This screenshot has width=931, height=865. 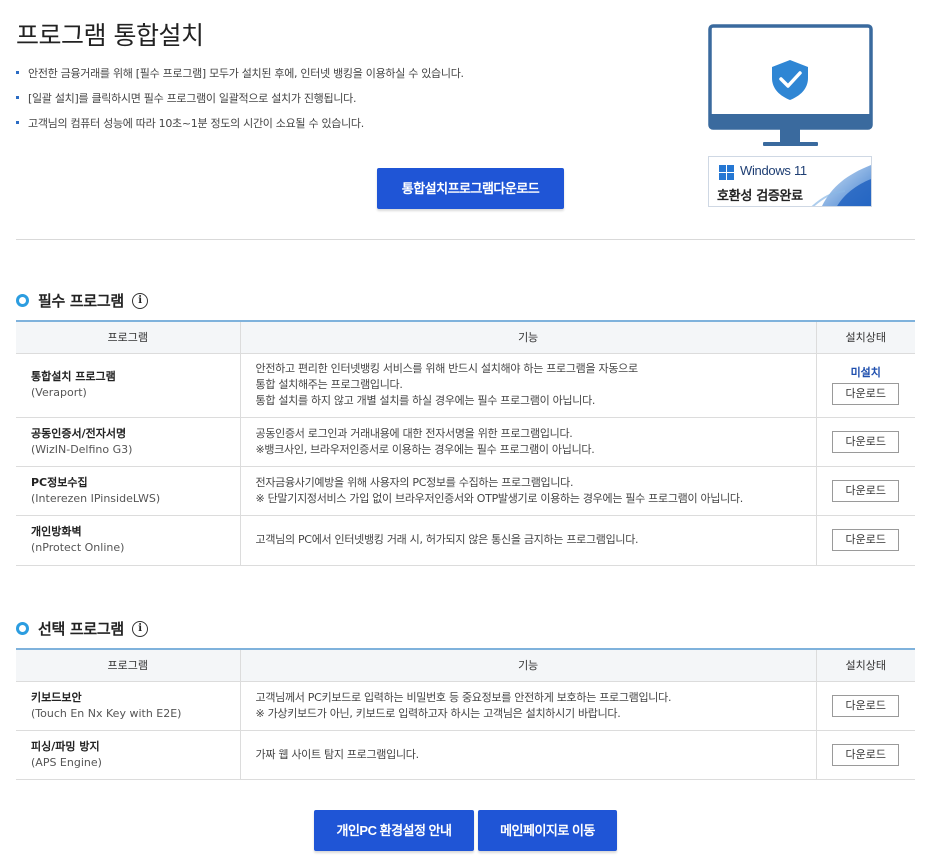 What do you see at coordinates (865, 372) in the screenshot?
I see `install-status: 미설치` at bounding box center [865, 372].